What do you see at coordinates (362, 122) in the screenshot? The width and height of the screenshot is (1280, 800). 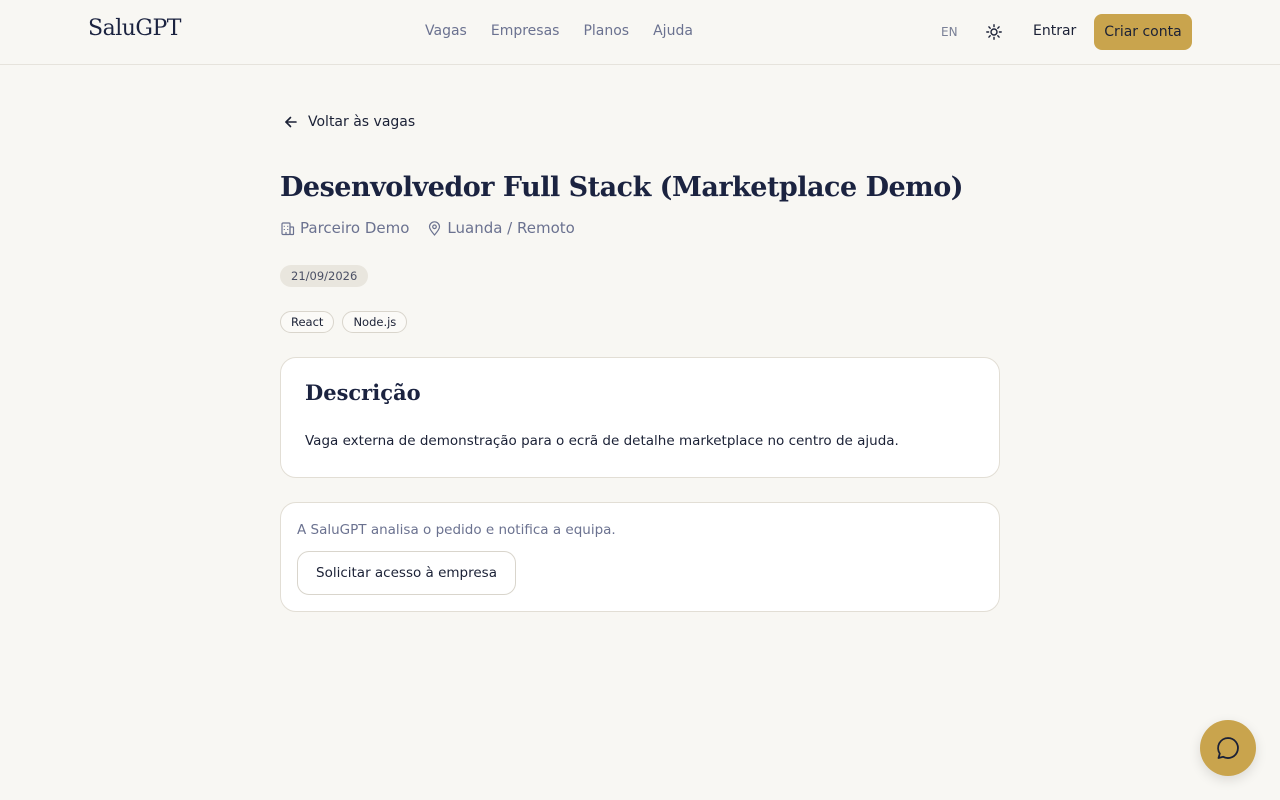 I see `back-label: Voltar às vagas` at bounding box center [362, 122].